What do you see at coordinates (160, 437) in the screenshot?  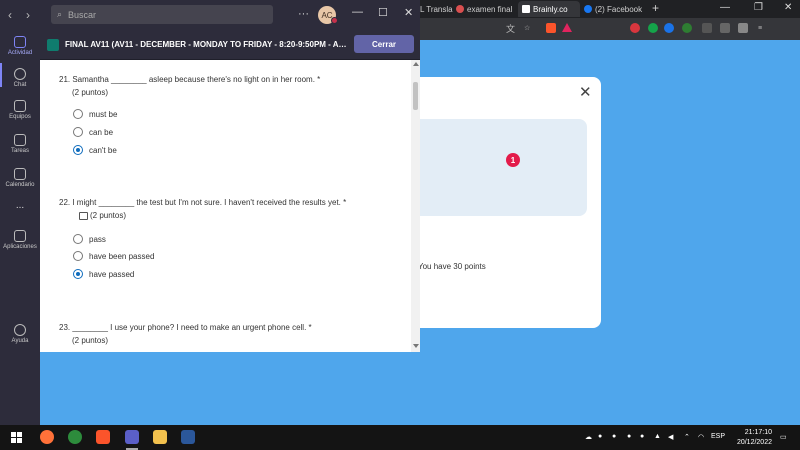 I see `file-explorer-icon` at bounding box center [160, 437].